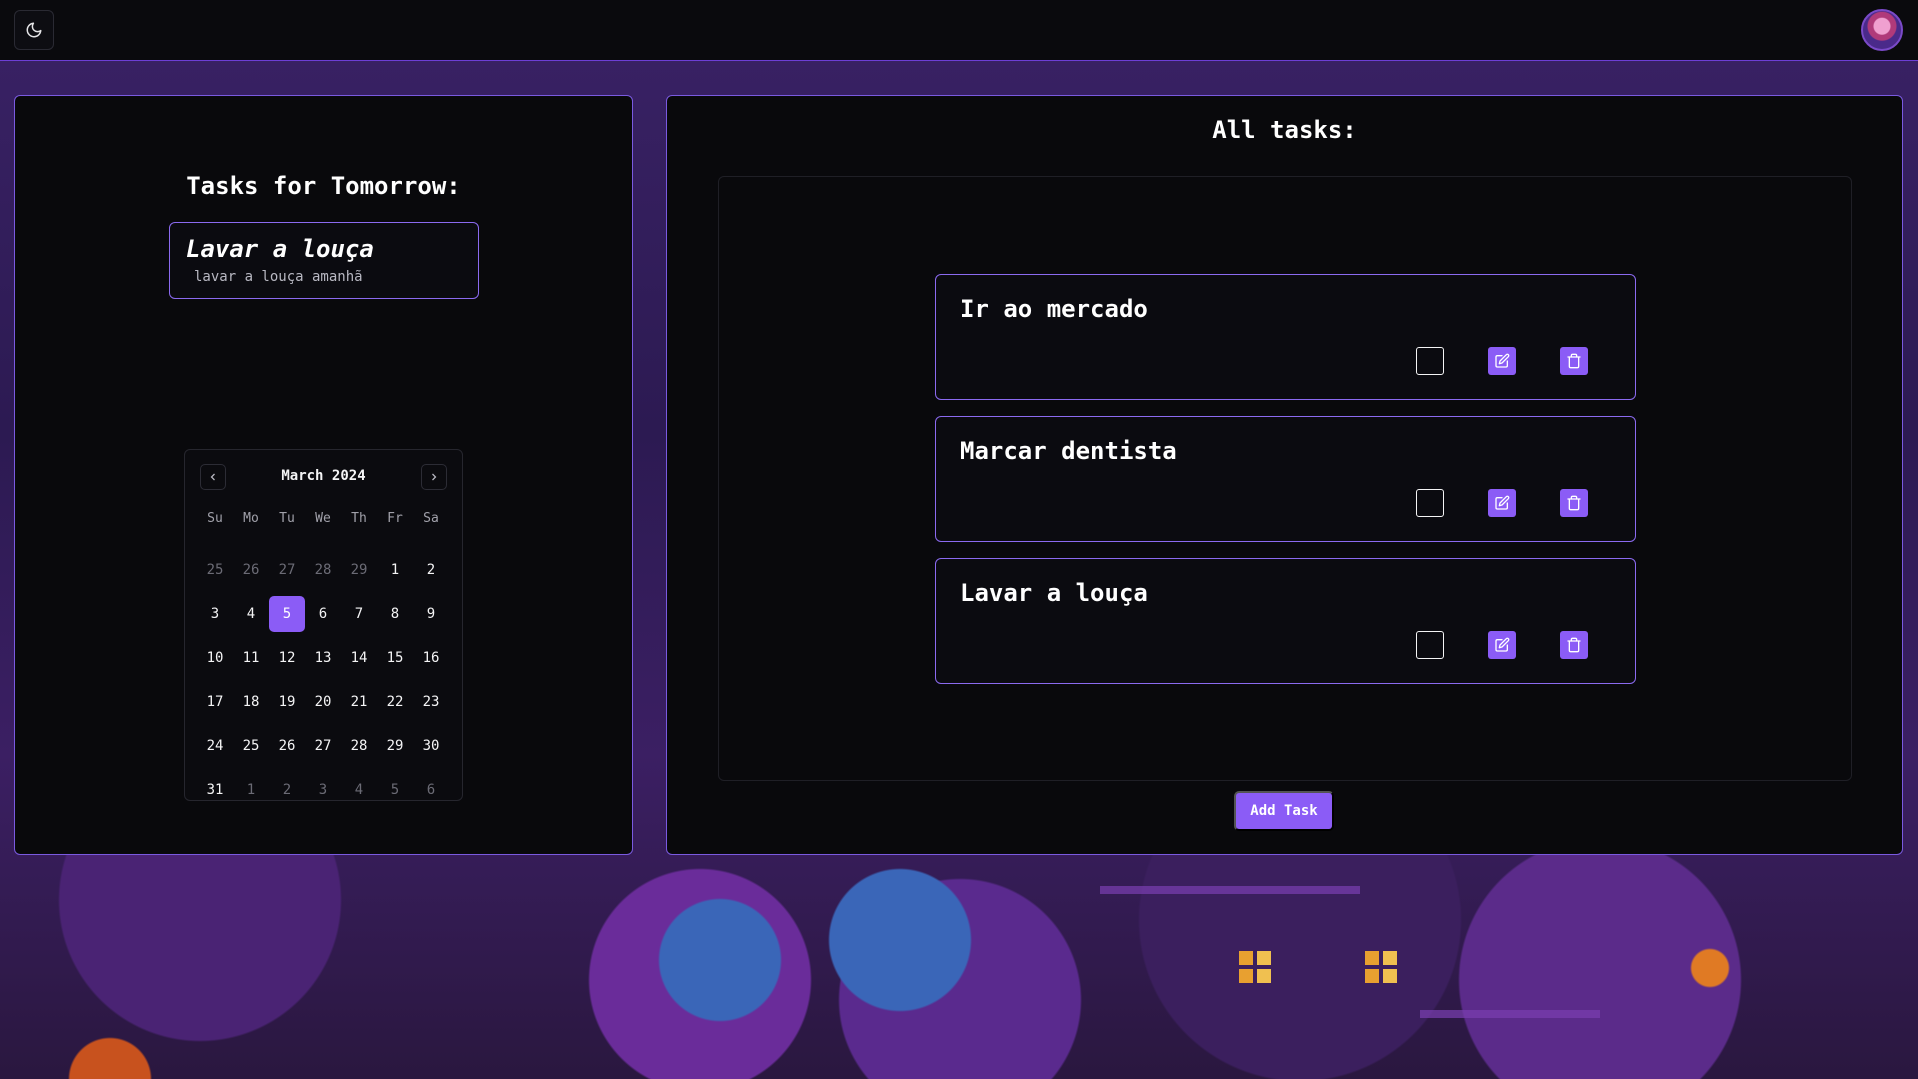  I want to click on calendar-day-selected: 5, so click(287, 614).